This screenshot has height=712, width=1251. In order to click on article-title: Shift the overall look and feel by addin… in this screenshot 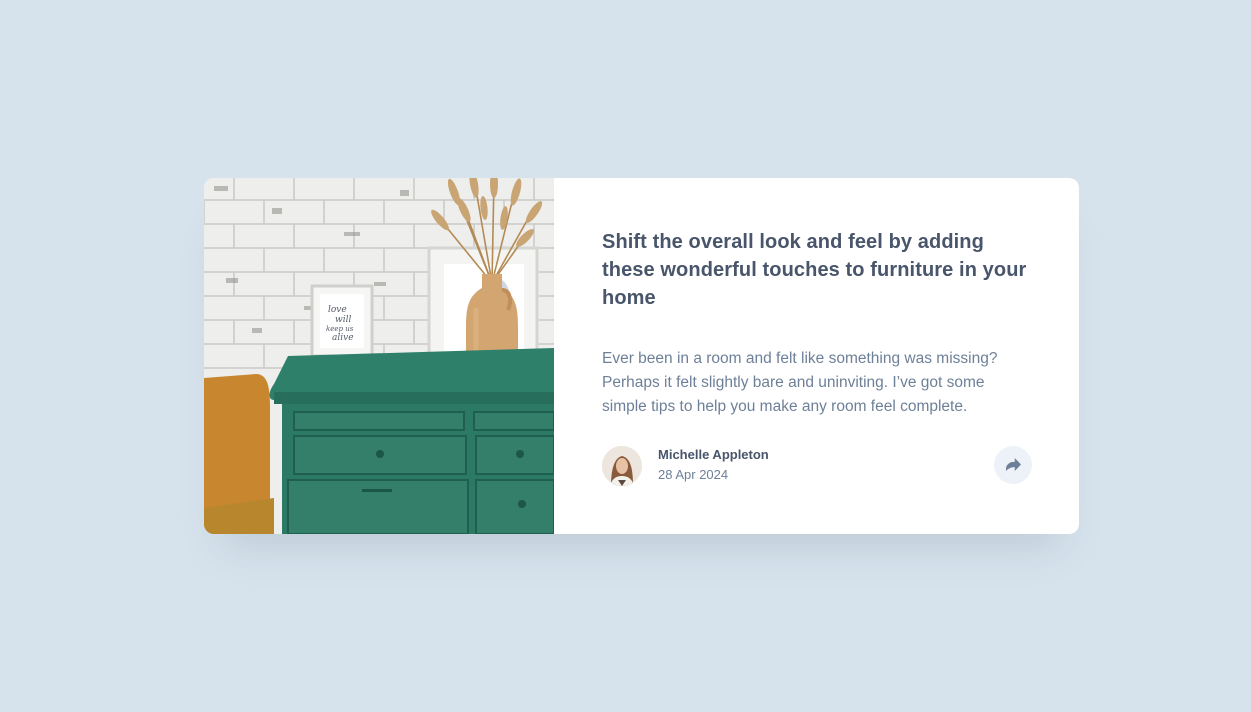, I will do `click(814, 270)`.